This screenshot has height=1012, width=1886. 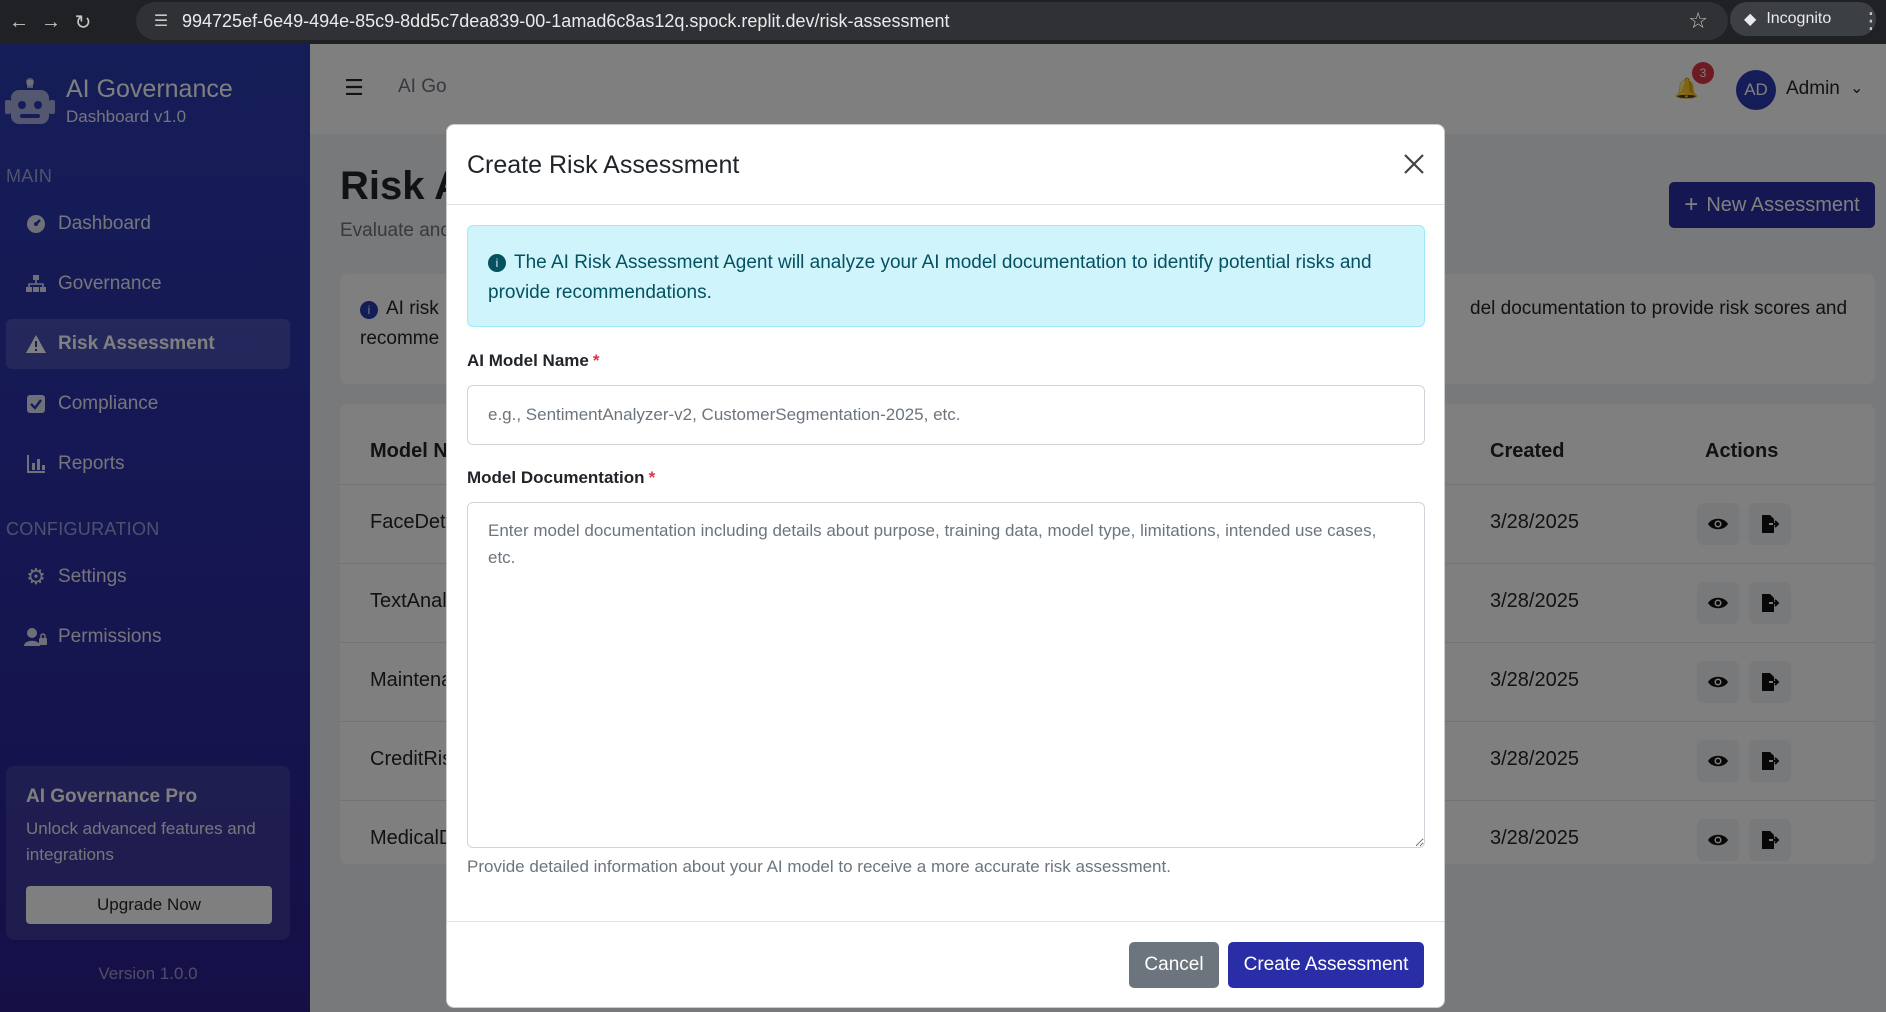 What do you see at coordinates (945, 165) in the screenshot?
I see `modal-header: Create Risk Assessment` at bounding box center [945, 165].